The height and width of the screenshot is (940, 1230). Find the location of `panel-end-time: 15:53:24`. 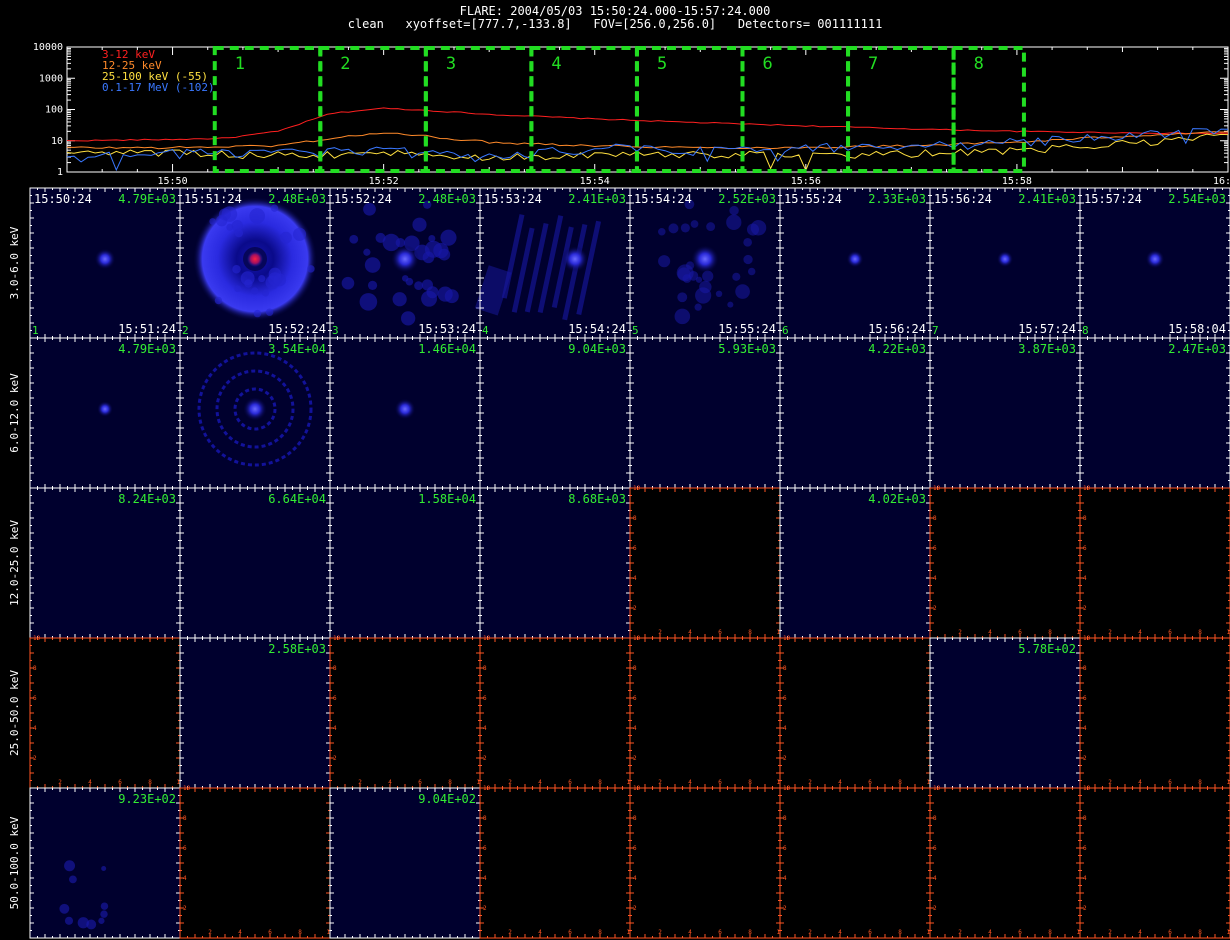

panel-end-time: 15:53:24 is located at coordinates (447, 329).